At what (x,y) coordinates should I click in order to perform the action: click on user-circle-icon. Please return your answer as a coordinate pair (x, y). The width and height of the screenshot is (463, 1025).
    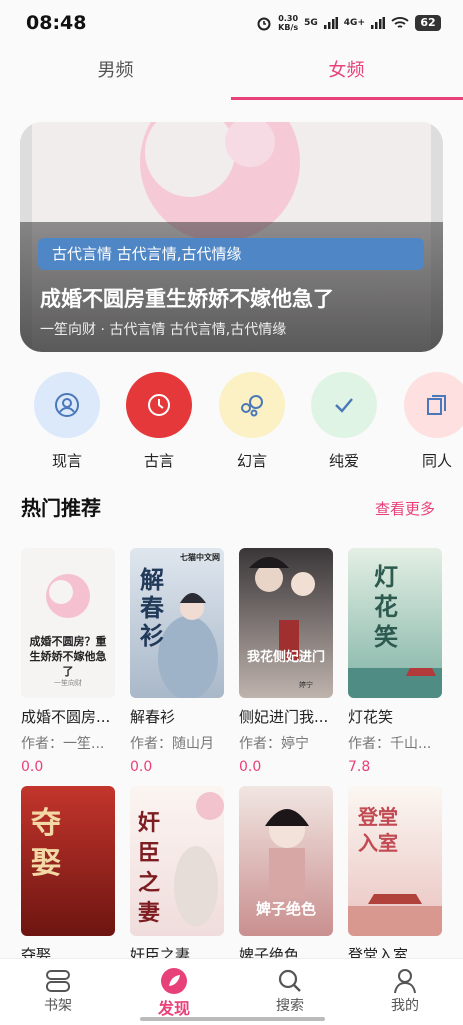
    Looking at the image, I should click on (67, 405).